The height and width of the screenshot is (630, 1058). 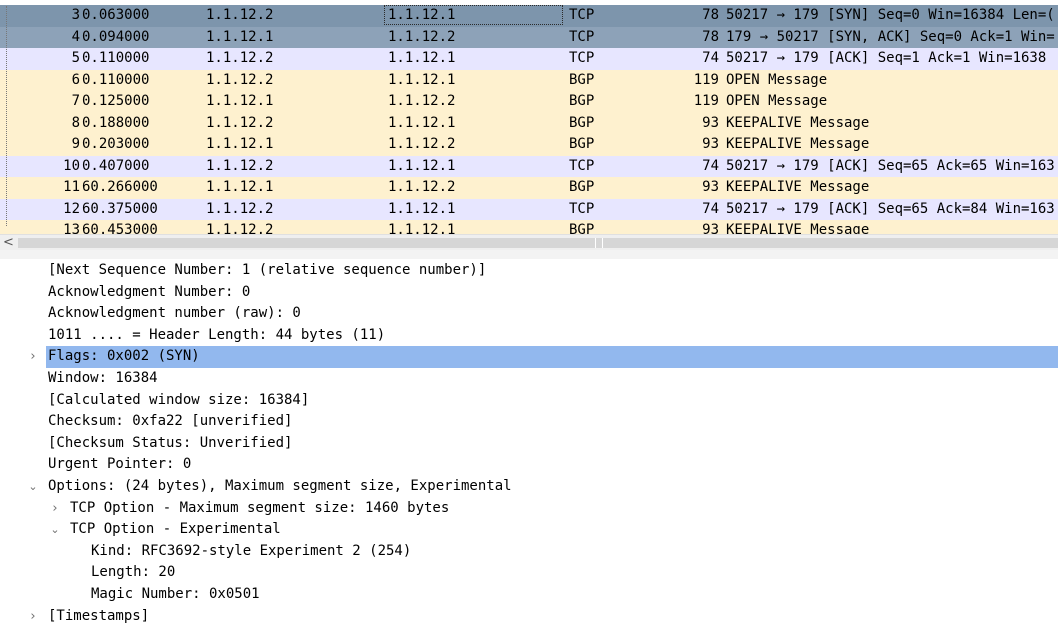 I want to click on tree-item: Urgent Pointer: 0, so click(x=529, y=465).